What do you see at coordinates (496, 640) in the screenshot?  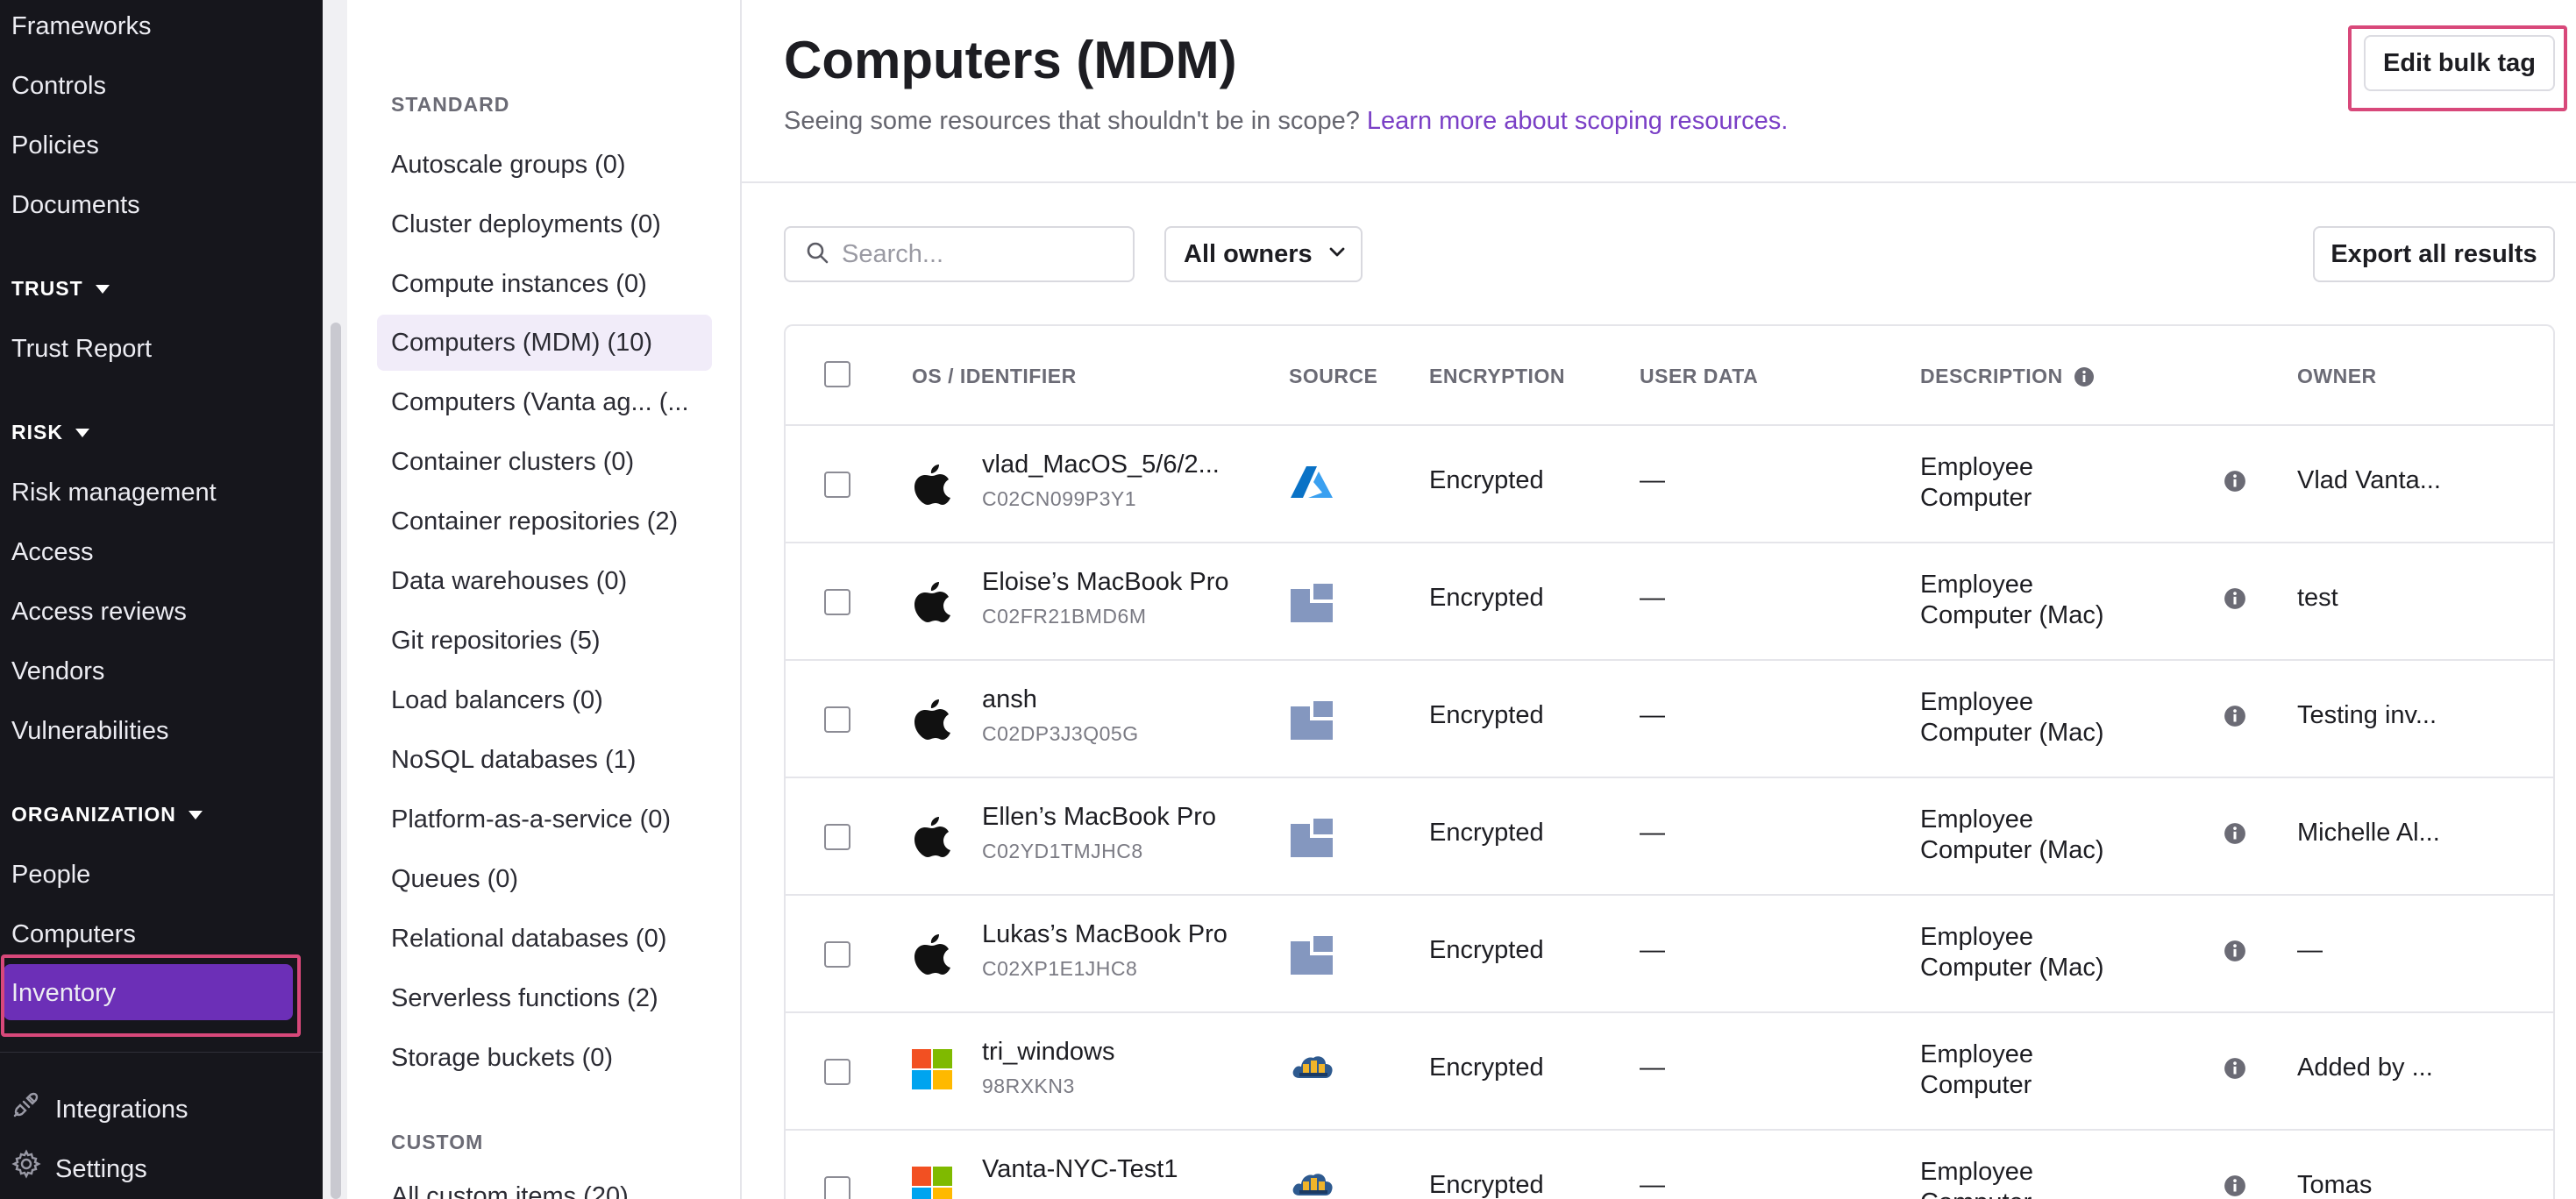 I see `resource-item: Git repositories (5)` at bounding box center [496, 640].